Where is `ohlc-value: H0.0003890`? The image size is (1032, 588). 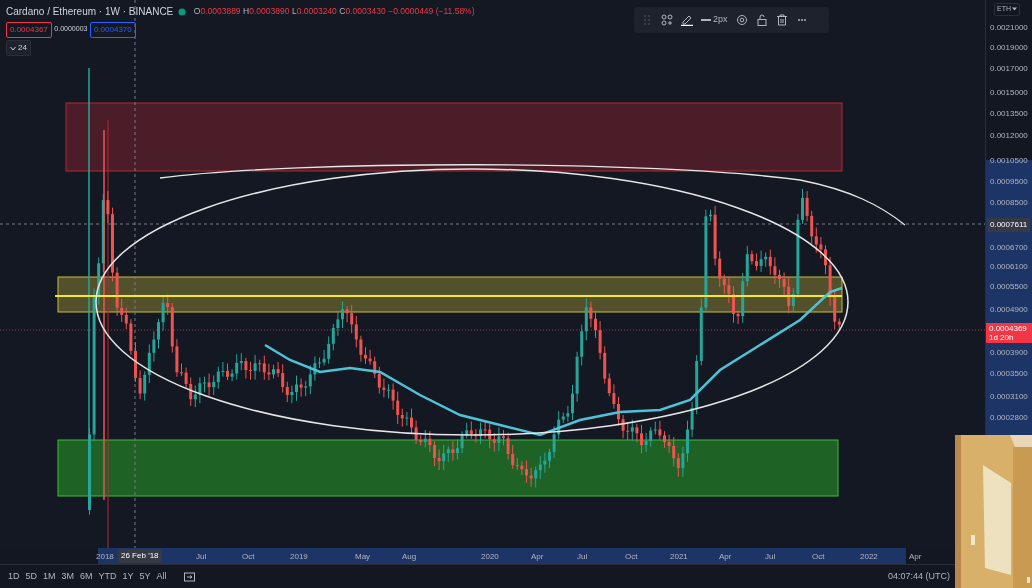 ohlc-value: H0.0003890 is located at coordinates (266, 11).